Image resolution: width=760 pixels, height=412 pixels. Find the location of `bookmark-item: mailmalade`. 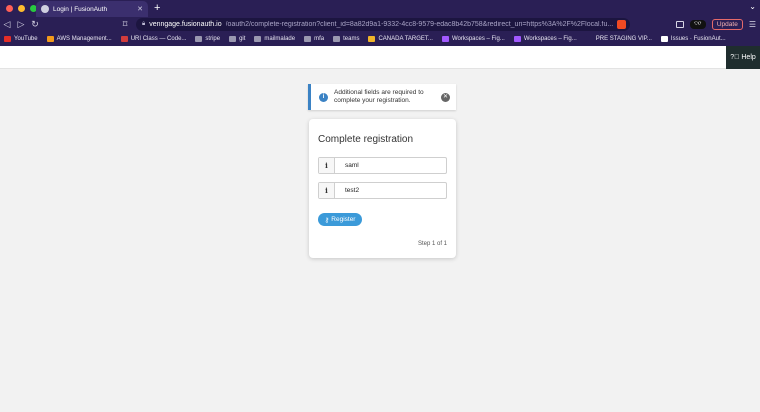

bookmark-item: mailmalade is located at coordinates (274, 39).